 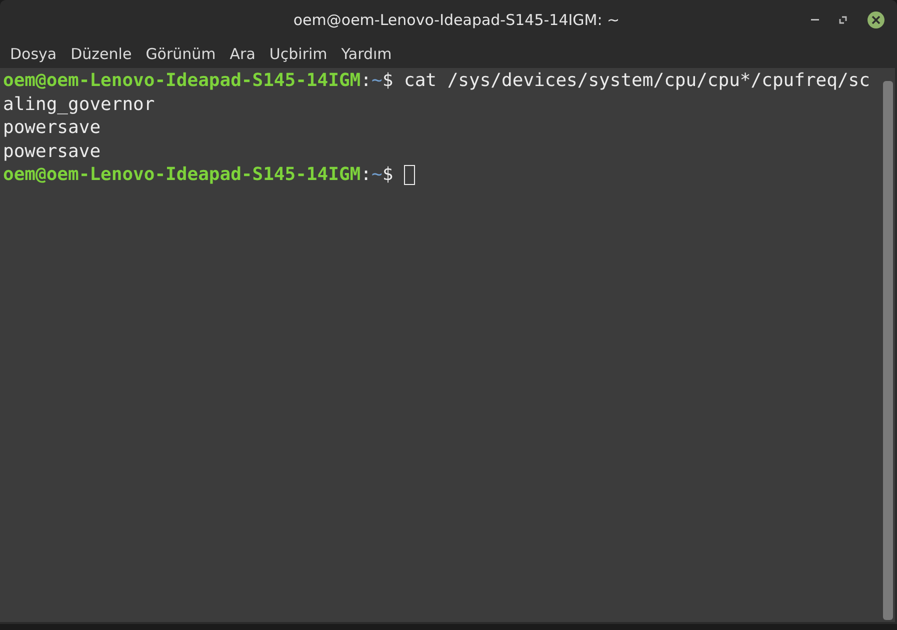 I want to click on close-icon, so click(x=876, y=20).